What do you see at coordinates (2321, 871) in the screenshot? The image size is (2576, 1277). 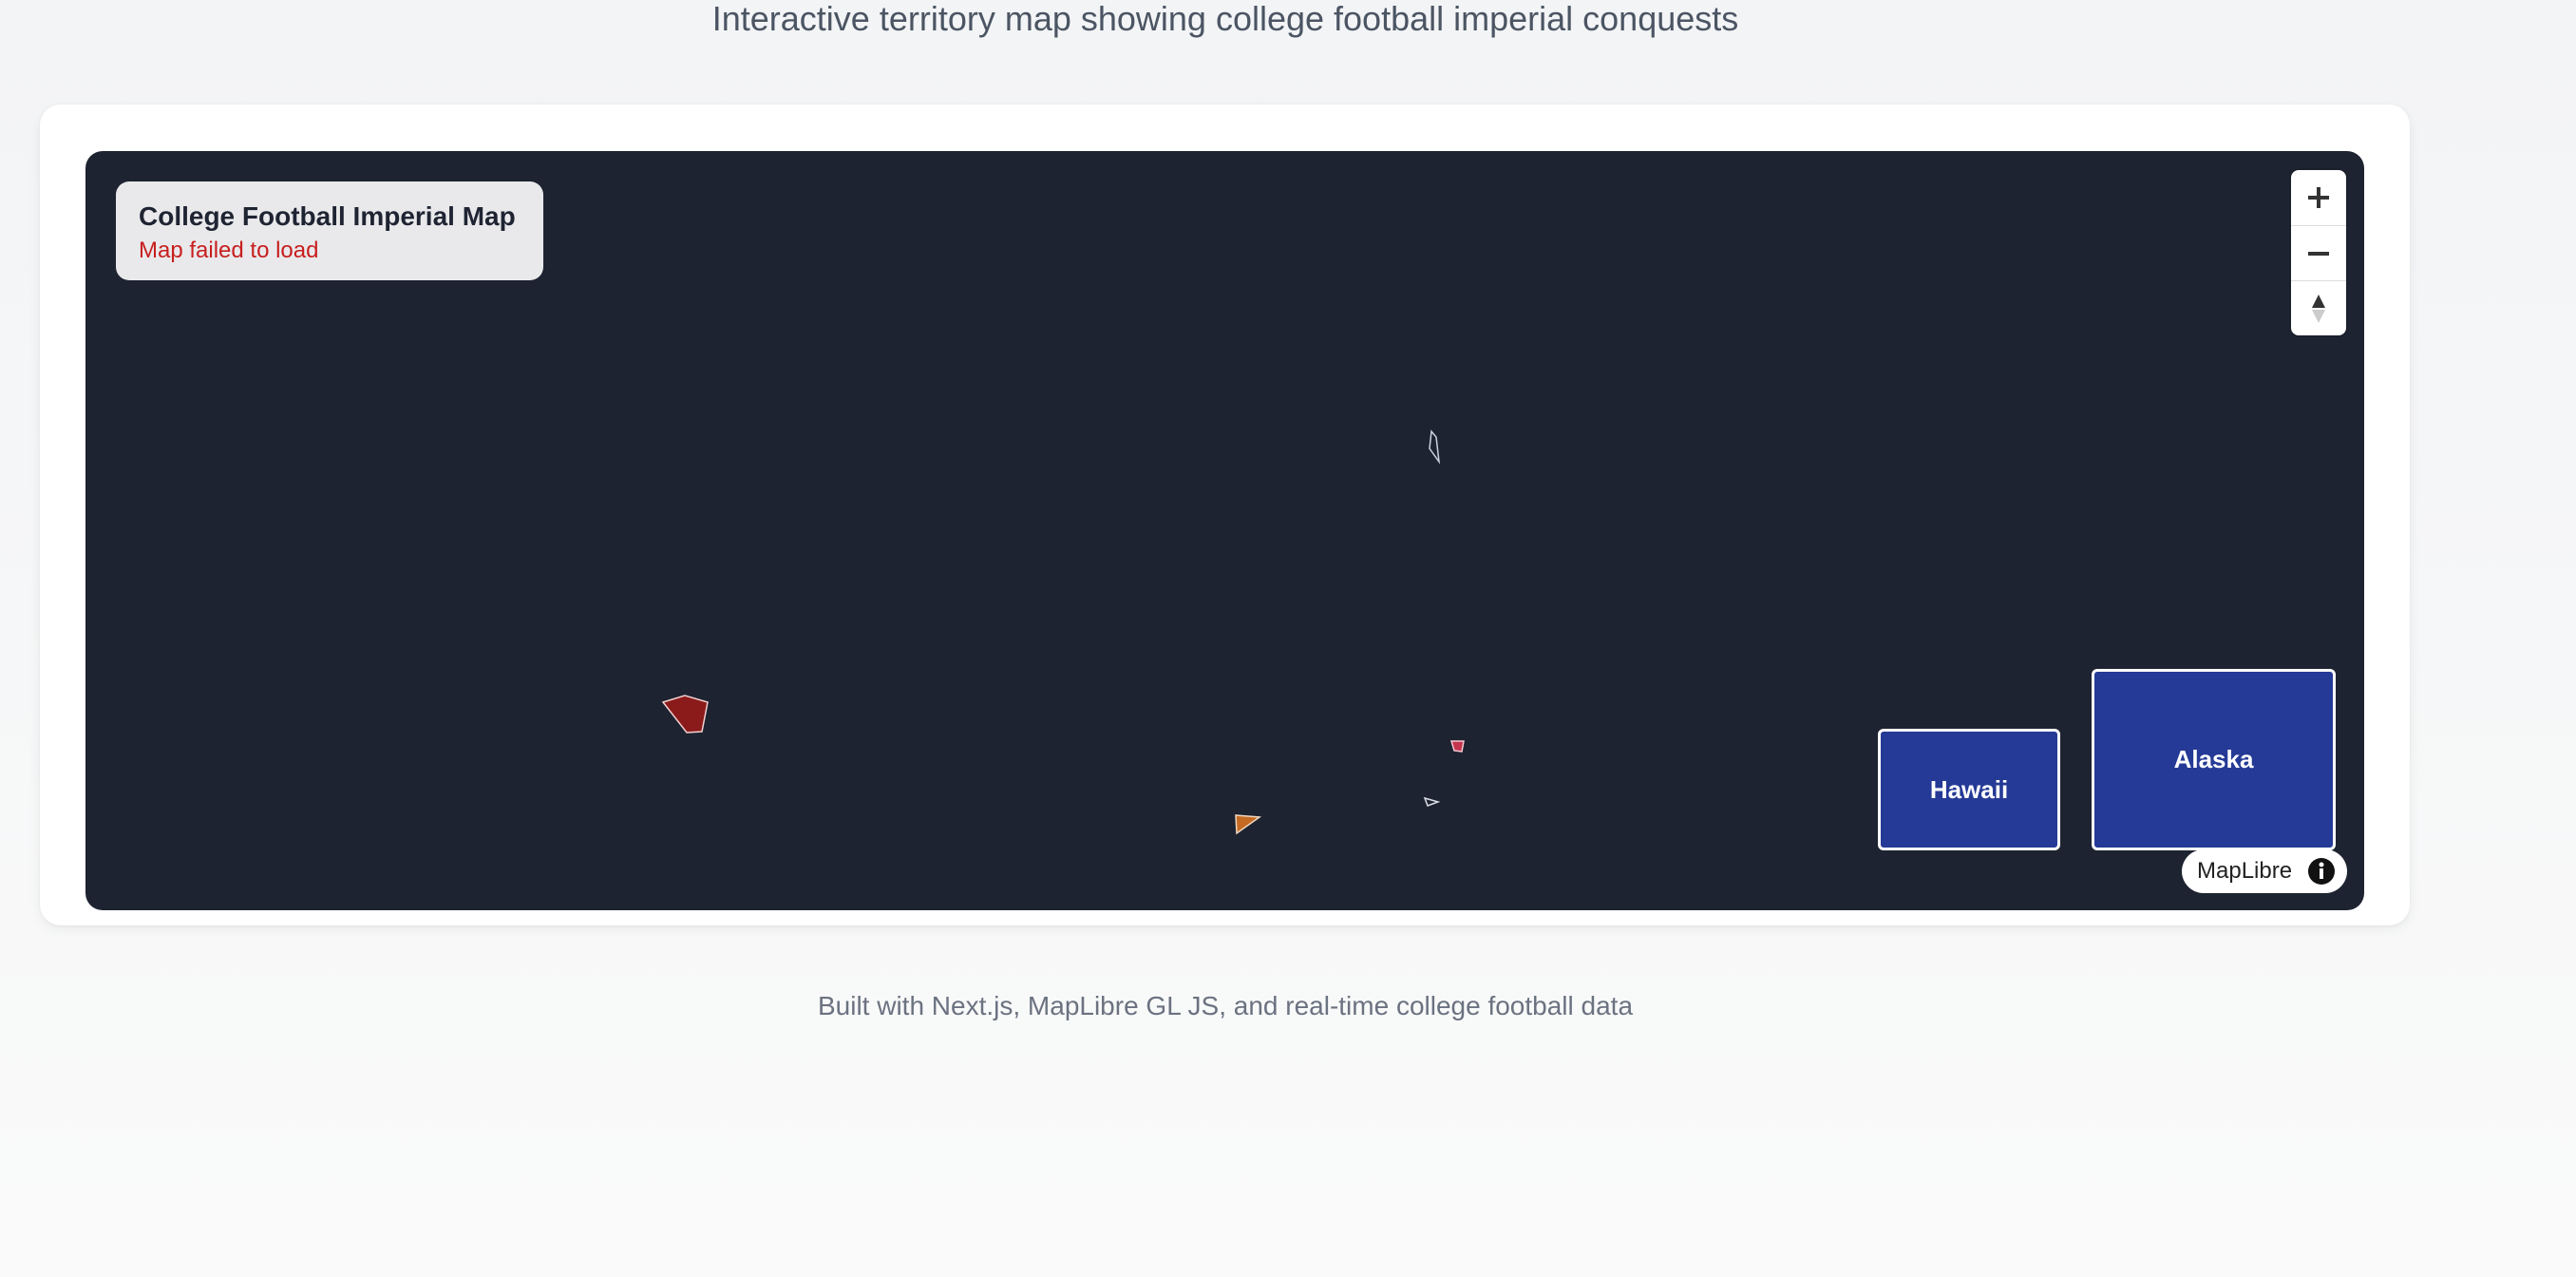 I see `info-icon` at bounding box center [2321, 871].